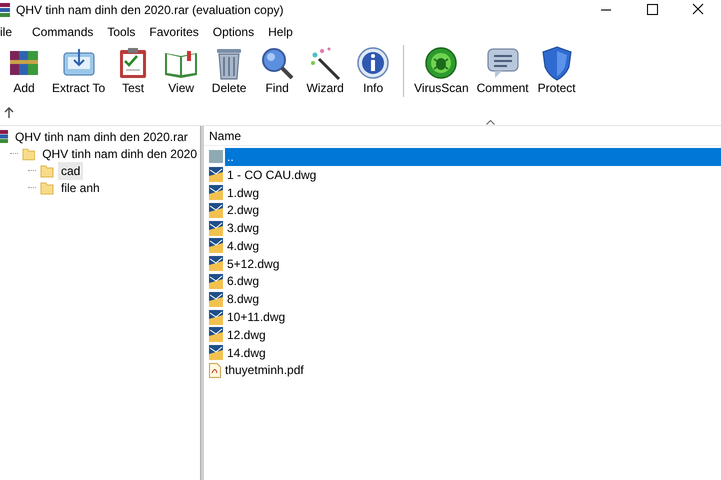 This screenshot has width=721, height=480. Describe the element at coordinates (502, 70) in the screenshot. I see `toolbar-button: Comment` at that location.